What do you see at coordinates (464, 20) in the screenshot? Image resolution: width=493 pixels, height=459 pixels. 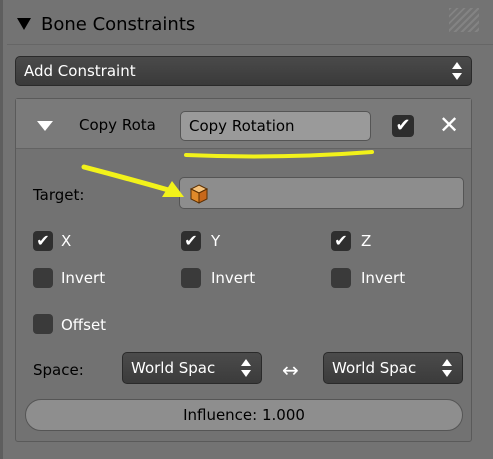 I see `drag-grip-icon` at bounding box center [464, 20].